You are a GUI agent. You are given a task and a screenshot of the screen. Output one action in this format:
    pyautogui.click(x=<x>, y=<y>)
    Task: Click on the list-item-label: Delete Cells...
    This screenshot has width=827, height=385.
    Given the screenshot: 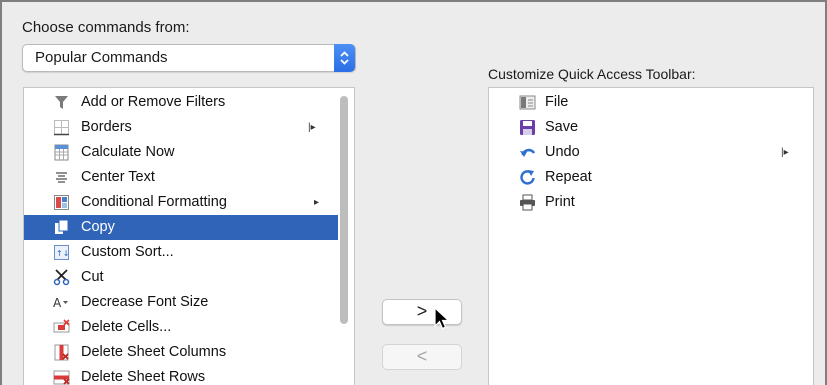 What is the action you would take?
    pyautogui.click(x=126, y=327)
    